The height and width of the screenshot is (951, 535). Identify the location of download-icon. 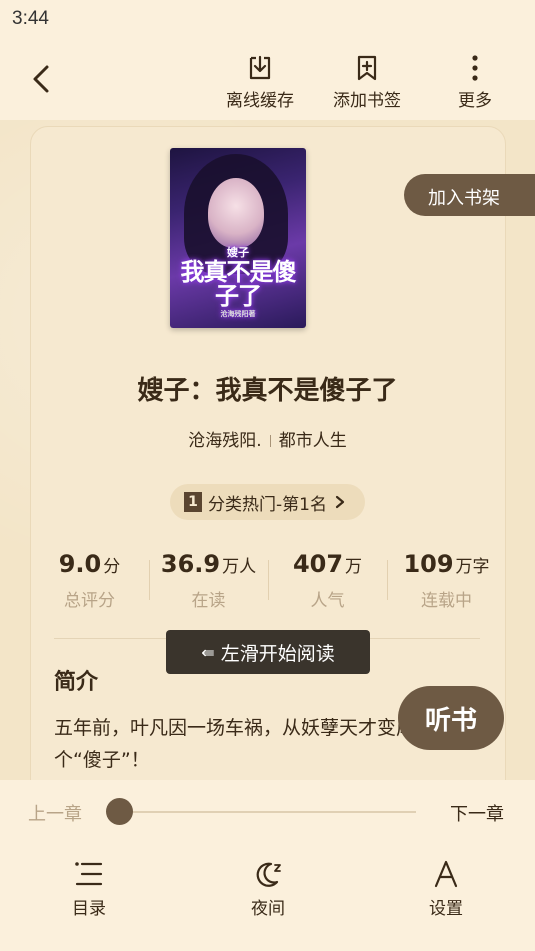
(260, 67).